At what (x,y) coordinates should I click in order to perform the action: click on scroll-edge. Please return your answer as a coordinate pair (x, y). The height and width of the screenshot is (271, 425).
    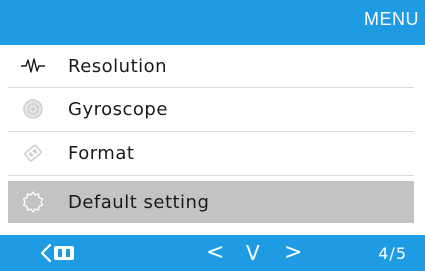
    Looking at the image, I should click on (419, 140).